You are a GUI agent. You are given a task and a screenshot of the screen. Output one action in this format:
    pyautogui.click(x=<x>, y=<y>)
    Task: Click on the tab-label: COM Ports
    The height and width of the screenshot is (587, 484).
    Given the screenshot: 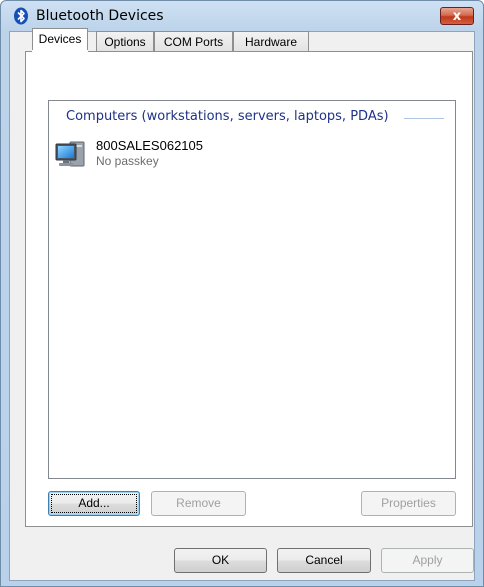 What is the action you would take?
    pyautogui.click(x=193, y=42)
    